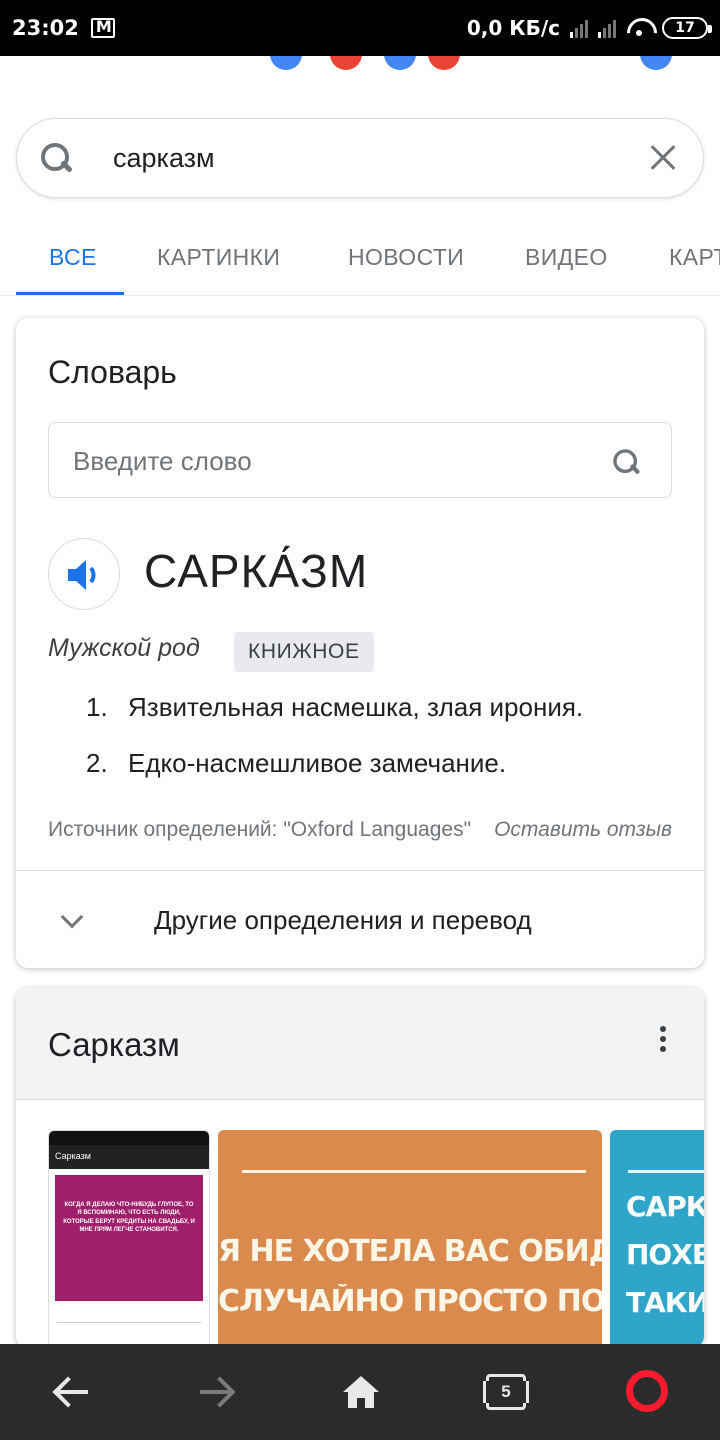 The width and height of the screenshot is (720, 1440). What do you see at coordinates (513, 28) in the screenshot?
I see `network-speed: 0,0 КБ/с` at bounding box center [513, 28].